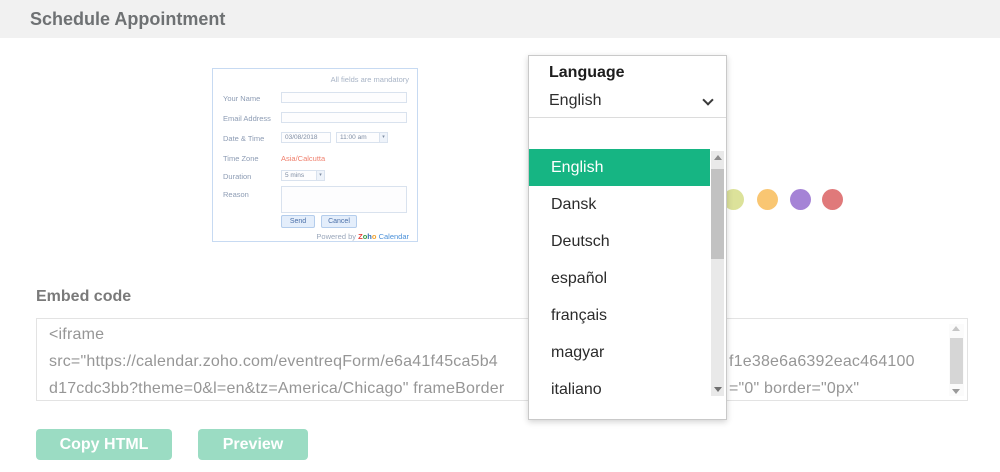  Describe the element at coordinates (369, 79) in the screenshot. I see `mandatory-note: All fields are mandatory` at that location.